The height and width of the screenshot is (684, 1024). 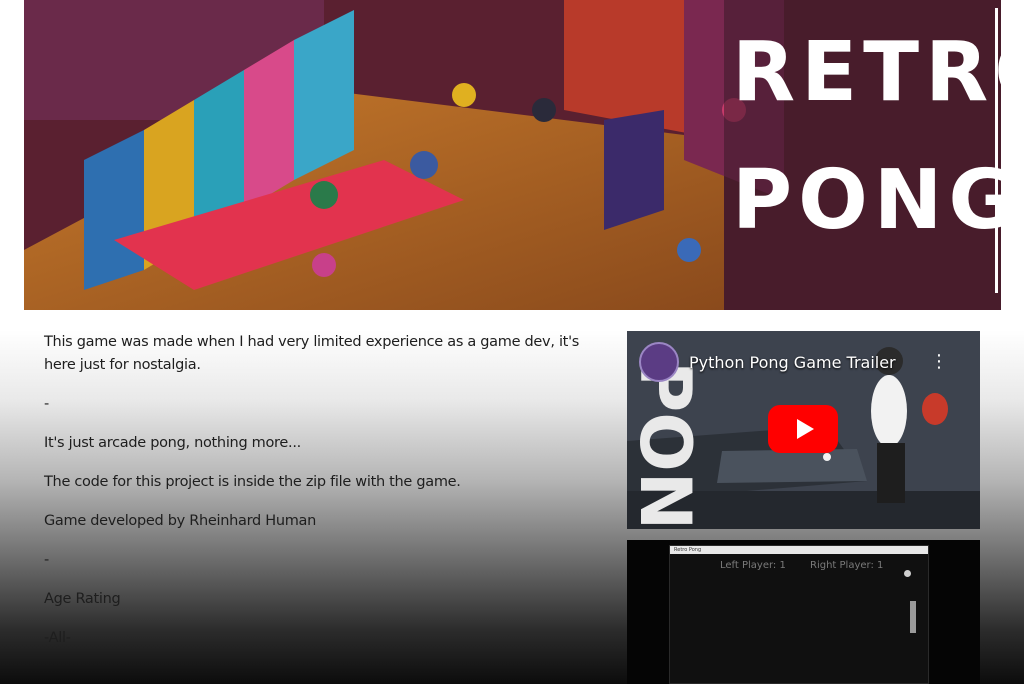 What do you see at coordinates (866, 72) in the screenshot?
I see `banner-title-line1: RETRO` at bounding box center [866, 72].